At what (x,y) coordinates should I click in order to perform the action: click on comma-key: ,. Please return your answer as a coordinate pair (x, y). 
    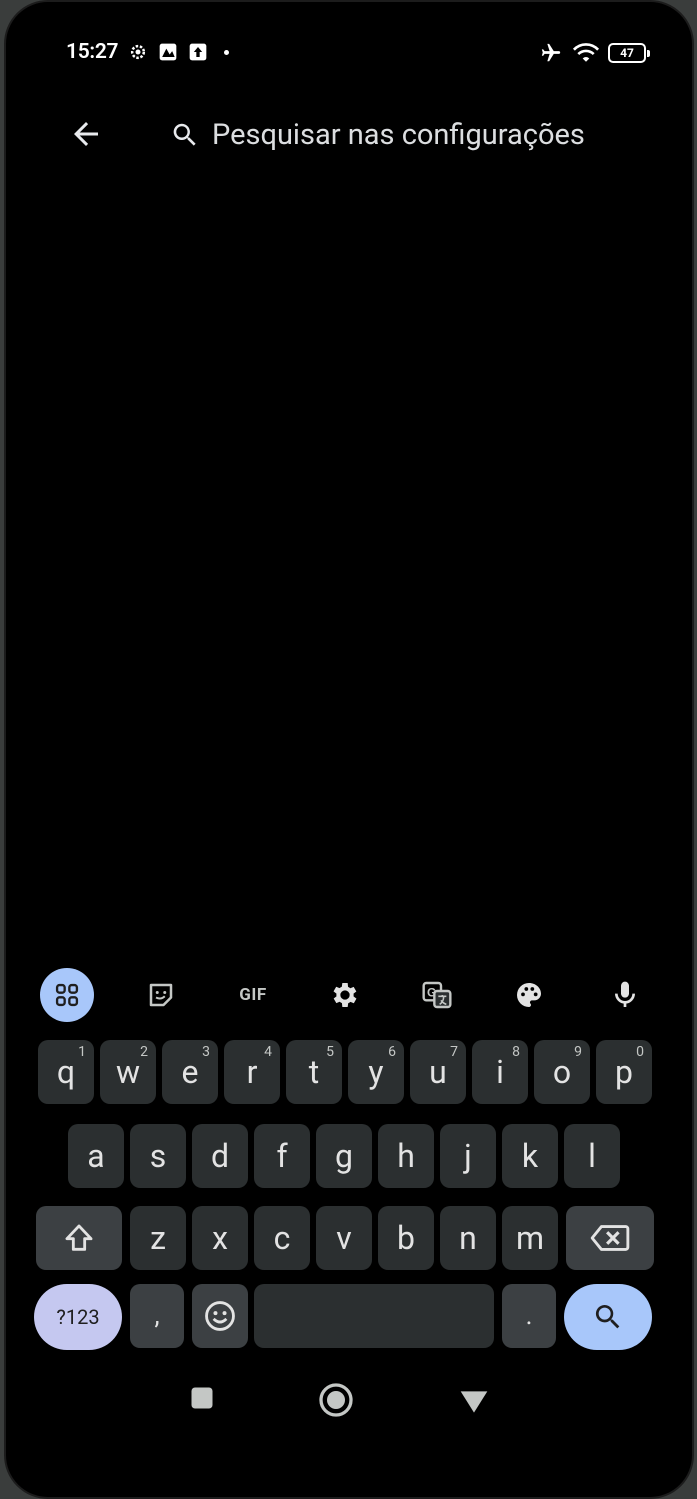
    Looking at the image, I should click on (157, 1316).